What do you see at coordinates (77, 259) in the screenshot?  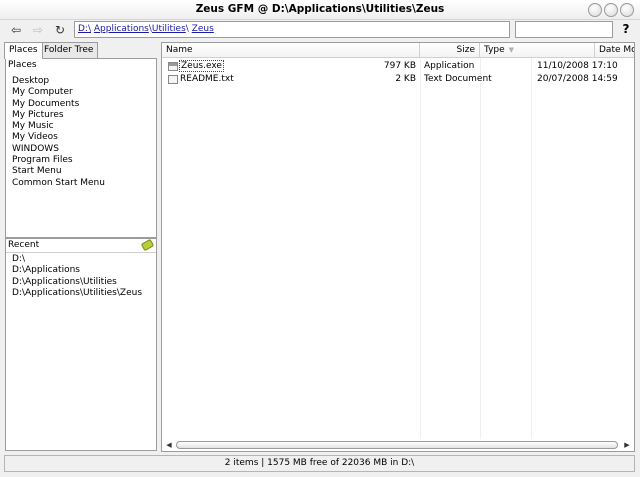 I see `recent-item: D:\` at bounding box center [77, 259].